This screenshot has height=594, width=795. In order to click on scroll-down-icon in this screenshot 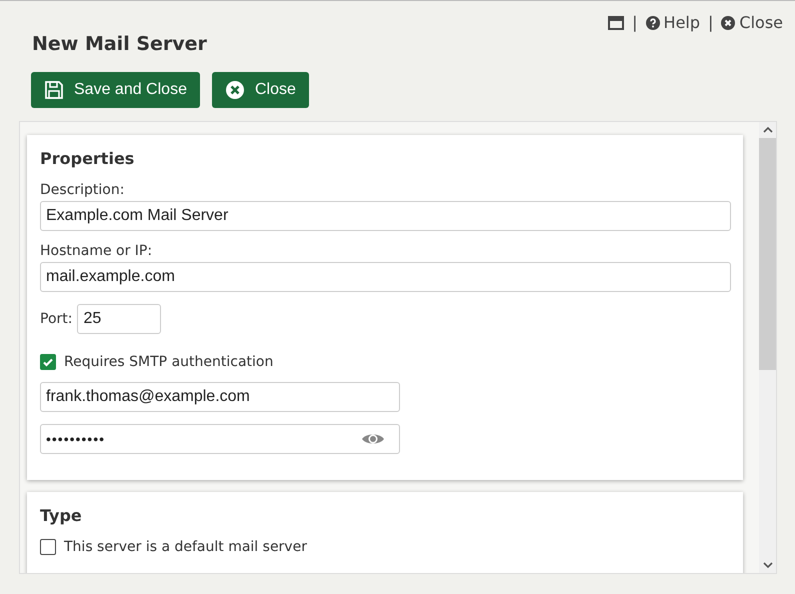, I will do `click(767, 565)`.